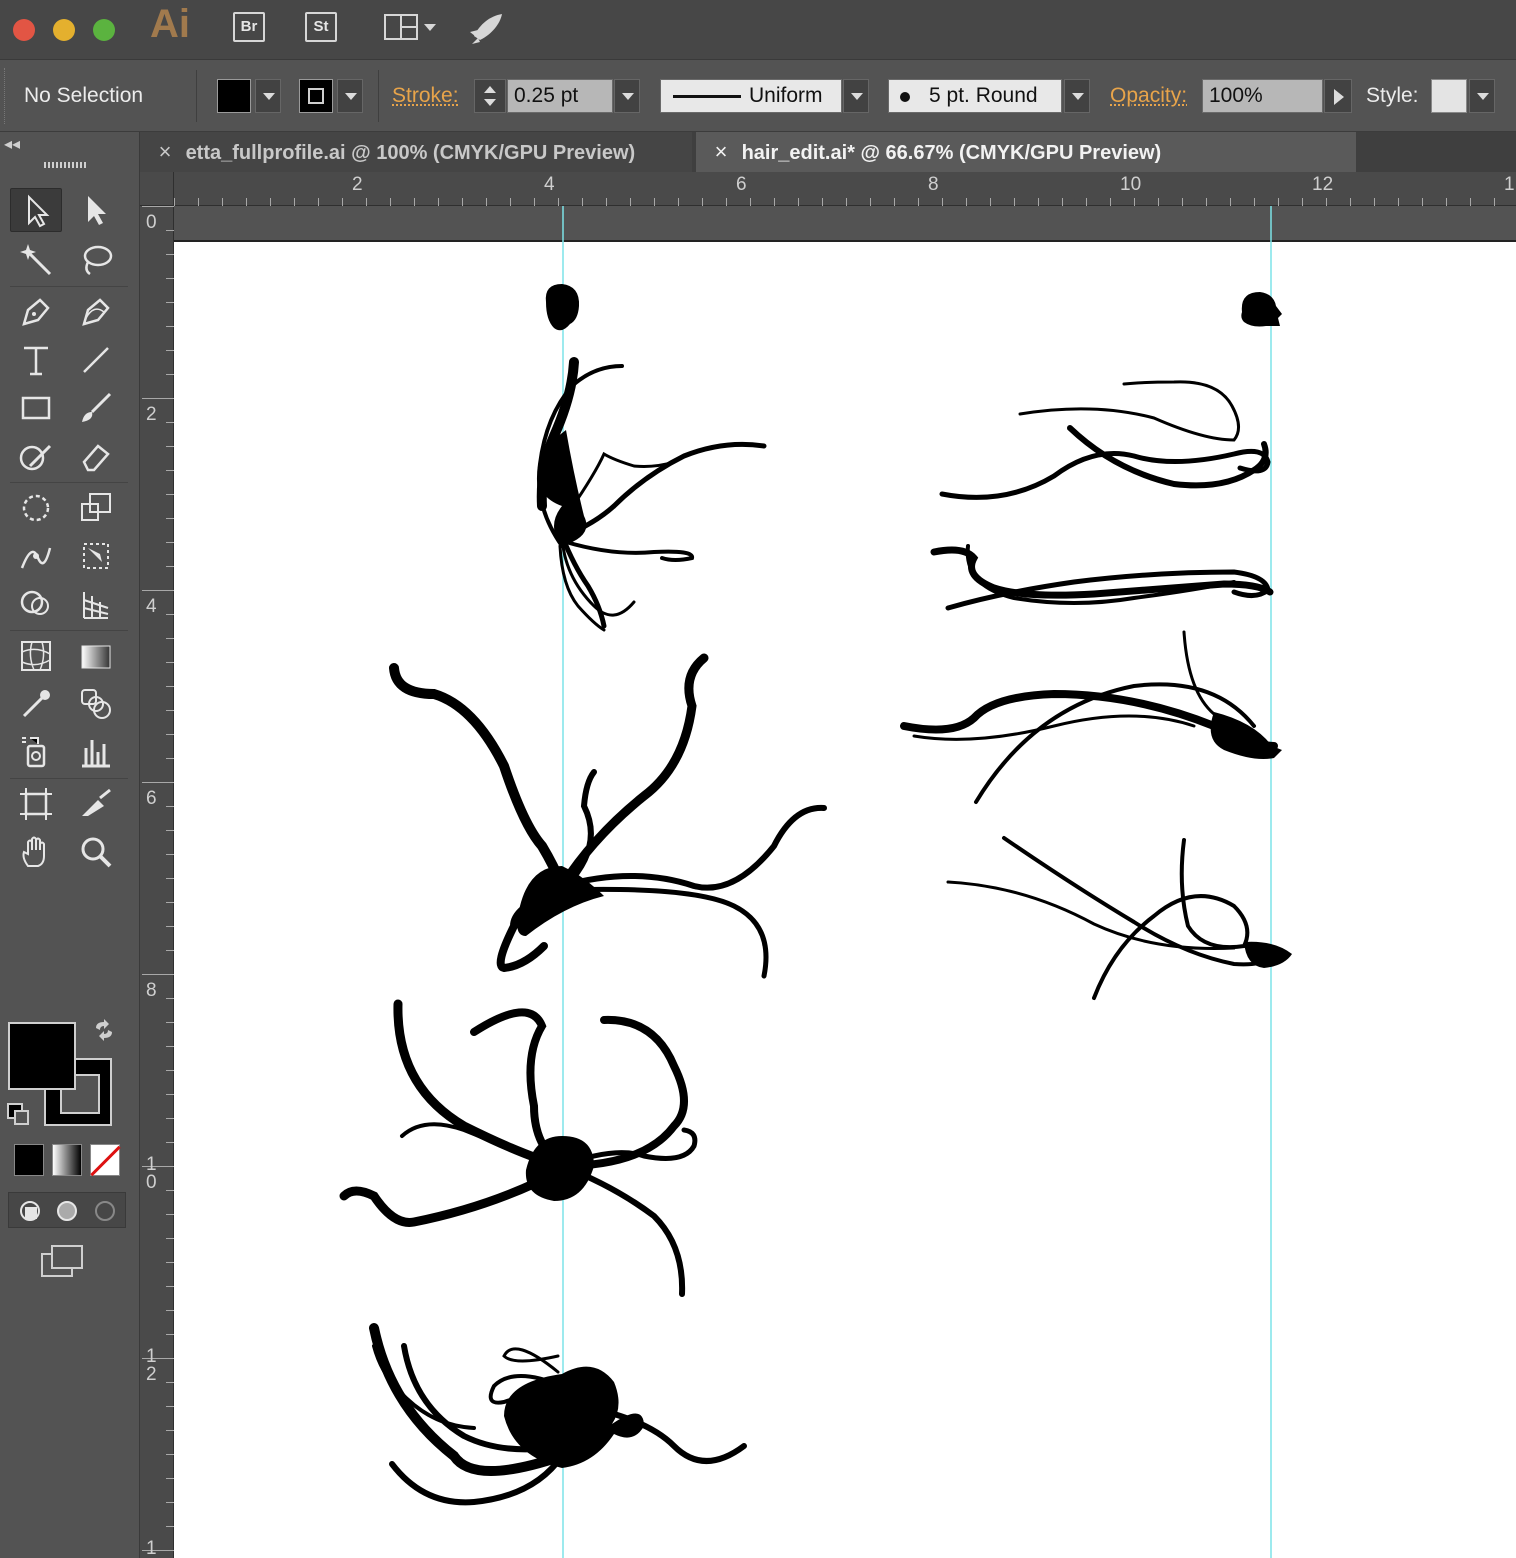  I want to click on bridge-button: Br, so click(249, 27).